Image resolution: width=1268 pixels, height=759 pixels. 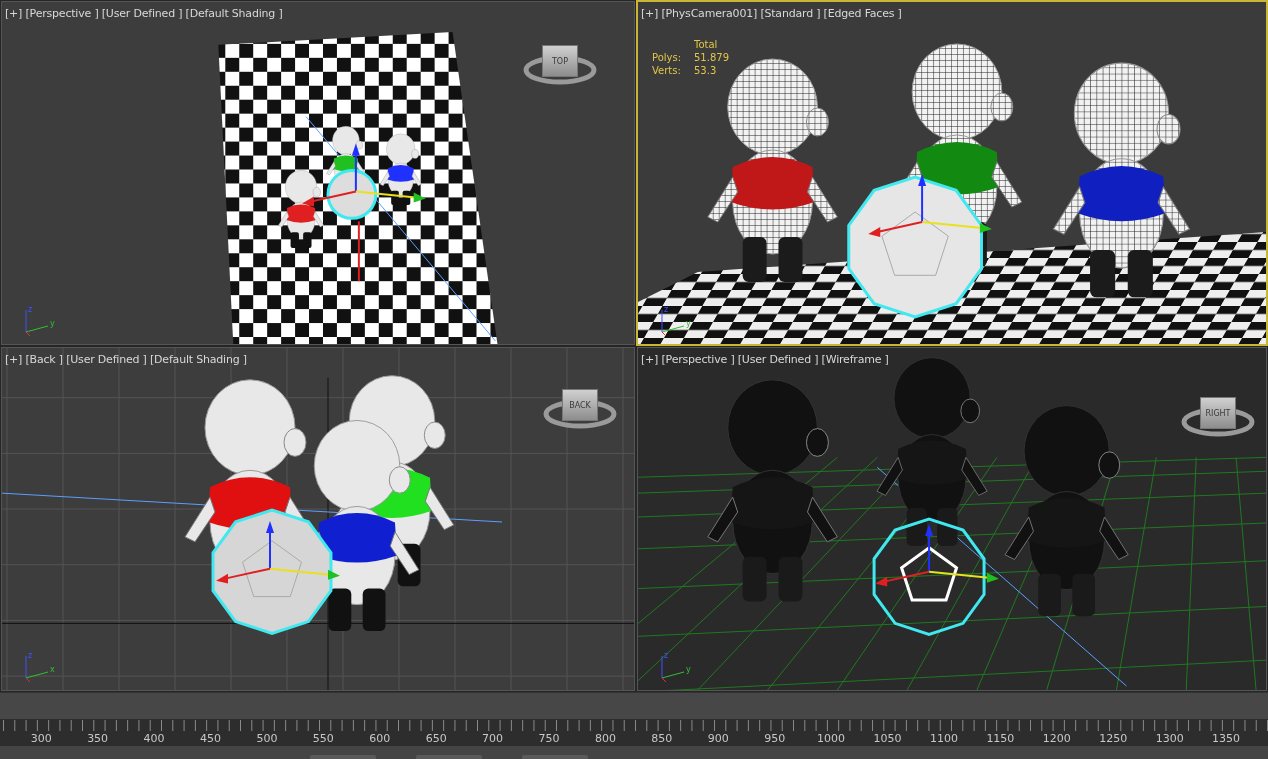 What do you see at coordinates (210, 739) in the screenshot?
I see `frame-number: 450` at bounding box center [210, 739].